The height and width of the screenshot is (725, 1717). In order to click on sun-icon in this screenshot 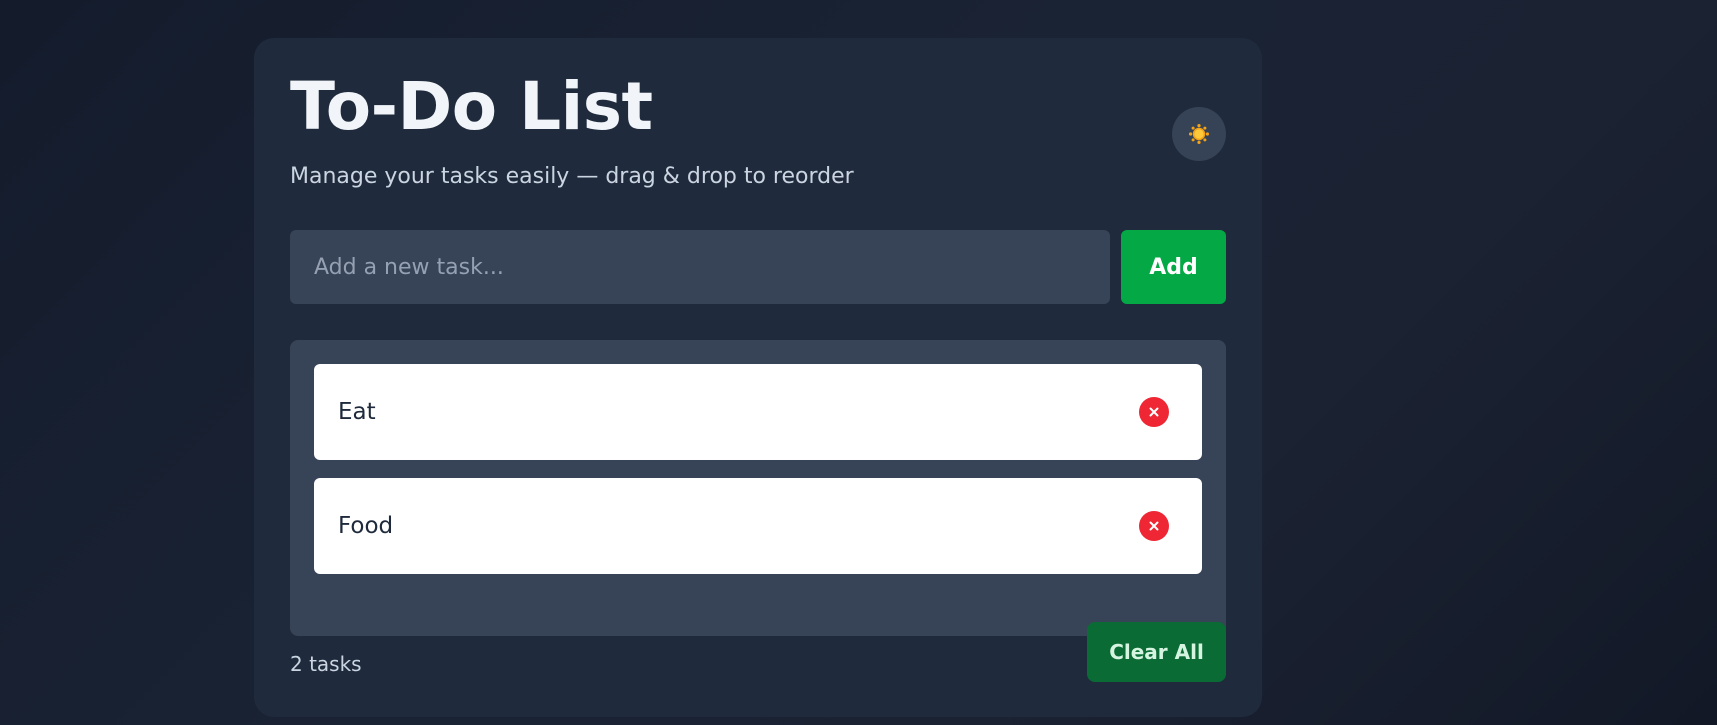, I will do `click(1199, 134)`.